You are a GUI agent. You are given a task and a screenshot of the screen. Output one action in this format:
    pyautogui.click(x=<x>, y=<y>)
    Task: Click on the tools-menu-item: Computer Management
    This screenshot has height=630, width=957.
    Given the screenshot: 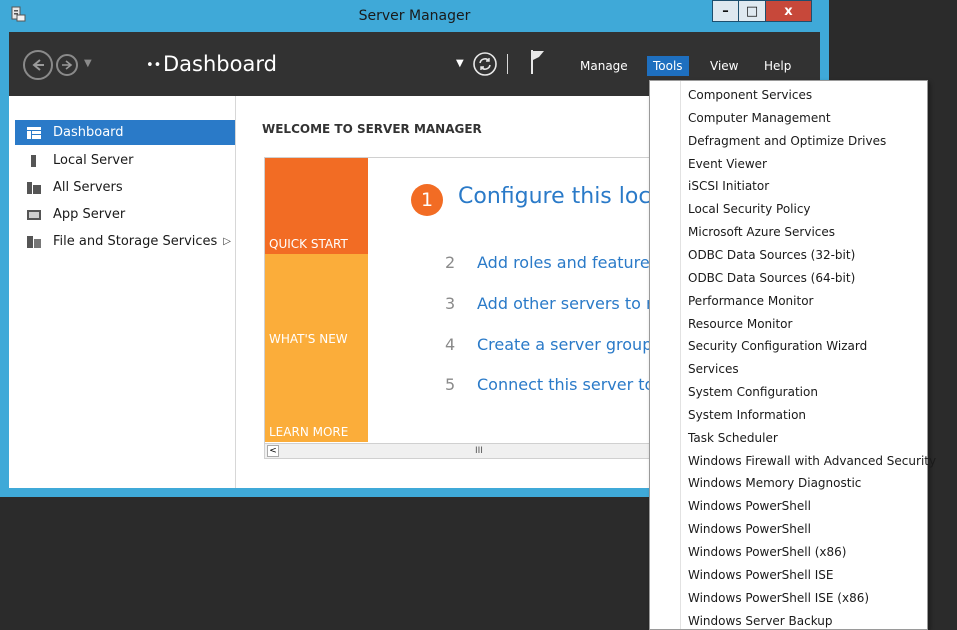 What is the action you would take?
    pyautogui.click(x=804, y=118)
    